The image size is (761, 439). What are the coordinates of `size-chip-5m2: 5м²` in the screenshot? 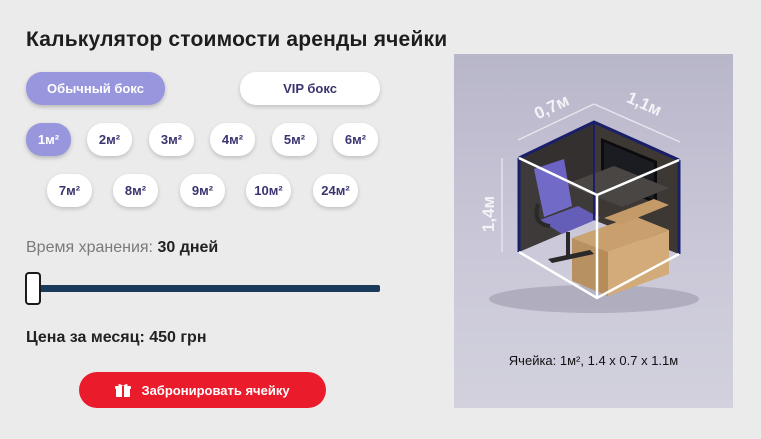 It's located at (294, 139).